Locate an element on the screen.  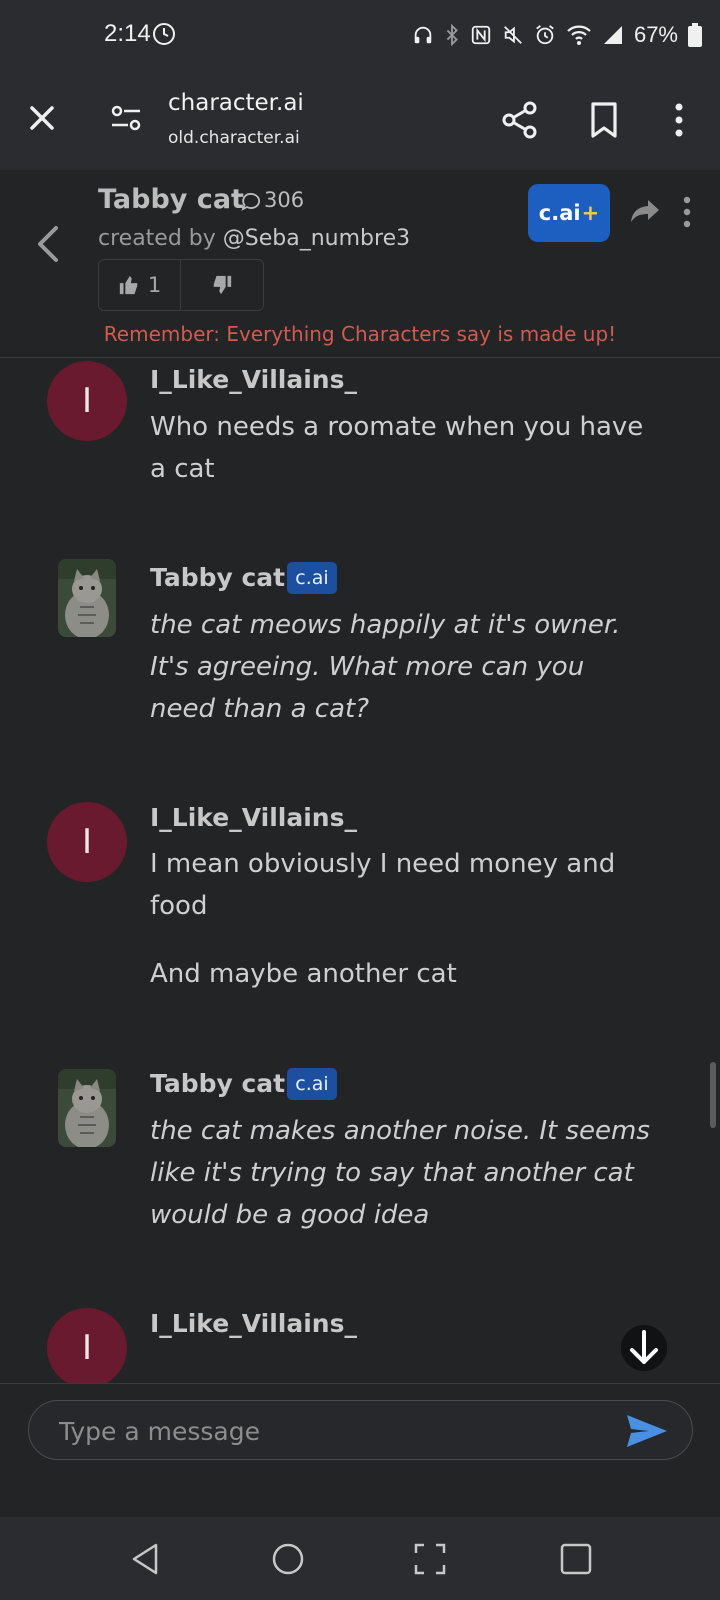
message-text: Who needs a roomate when you have a cat is located at coordinates (397, 448).